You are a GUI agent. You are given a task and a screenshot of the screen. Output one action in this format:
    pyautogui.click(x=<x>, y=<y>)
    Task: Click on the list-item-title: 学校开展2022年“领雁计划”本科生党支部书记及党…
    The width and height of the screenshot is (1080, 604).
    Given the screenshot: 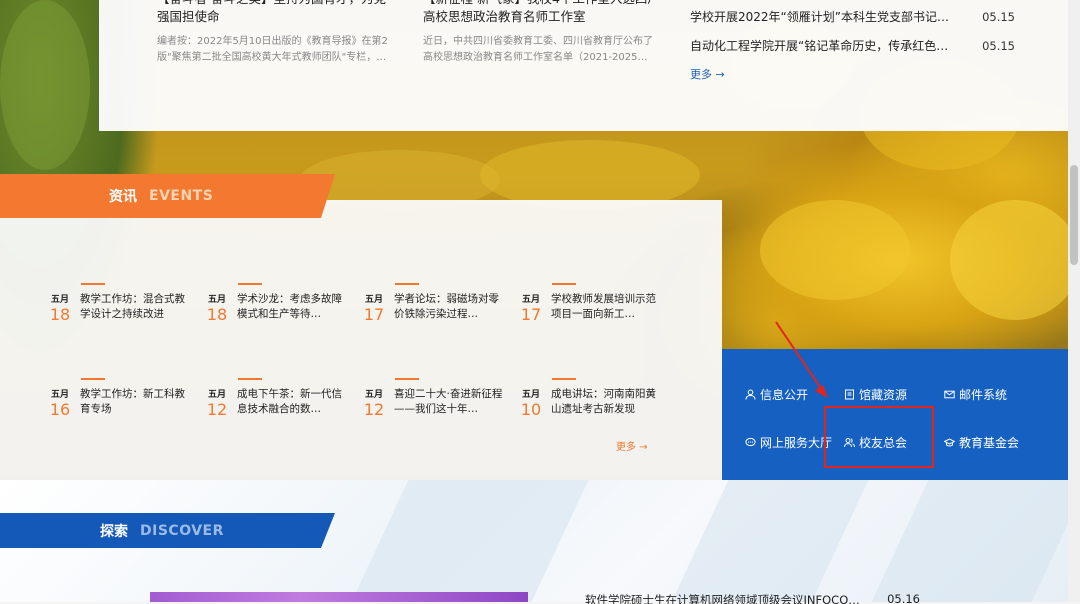 What is the action you would take?
    pyautogui.click(x=825, y=22)
    